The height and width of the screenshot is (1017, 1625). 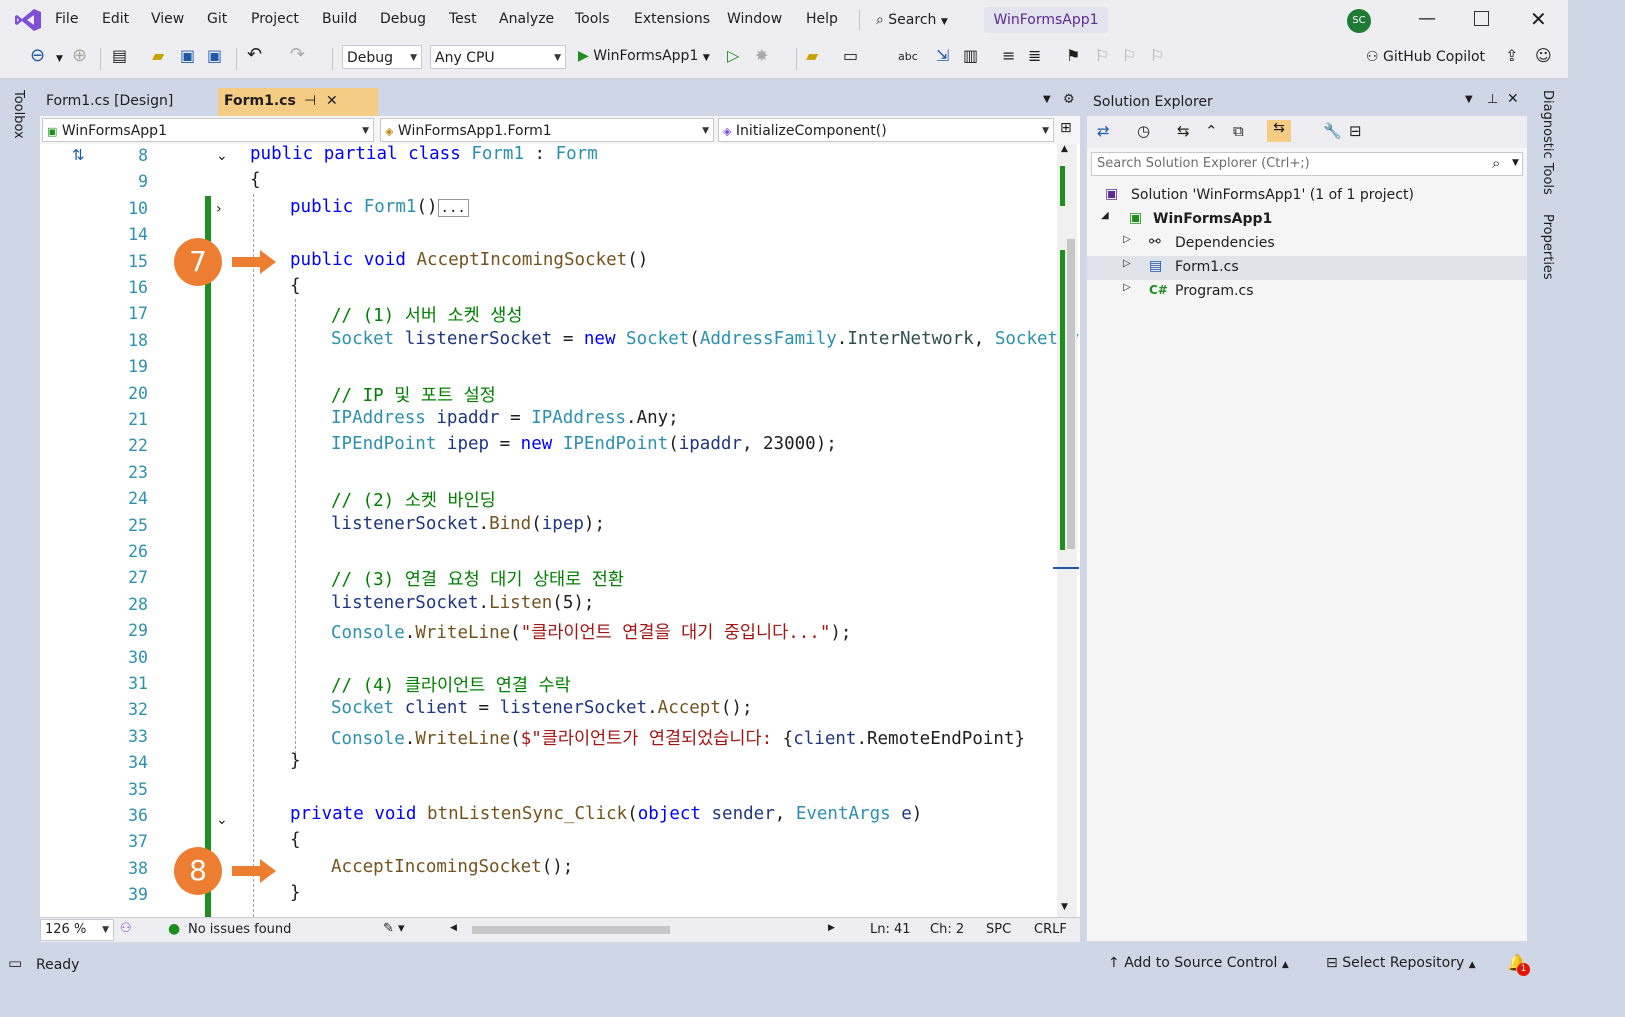 What do you see at coordinates (208, 130) in the screenshot?
I see `project-dropdown: ▣ WinFormsApp1 ▼` at bounding box center [208, 130].